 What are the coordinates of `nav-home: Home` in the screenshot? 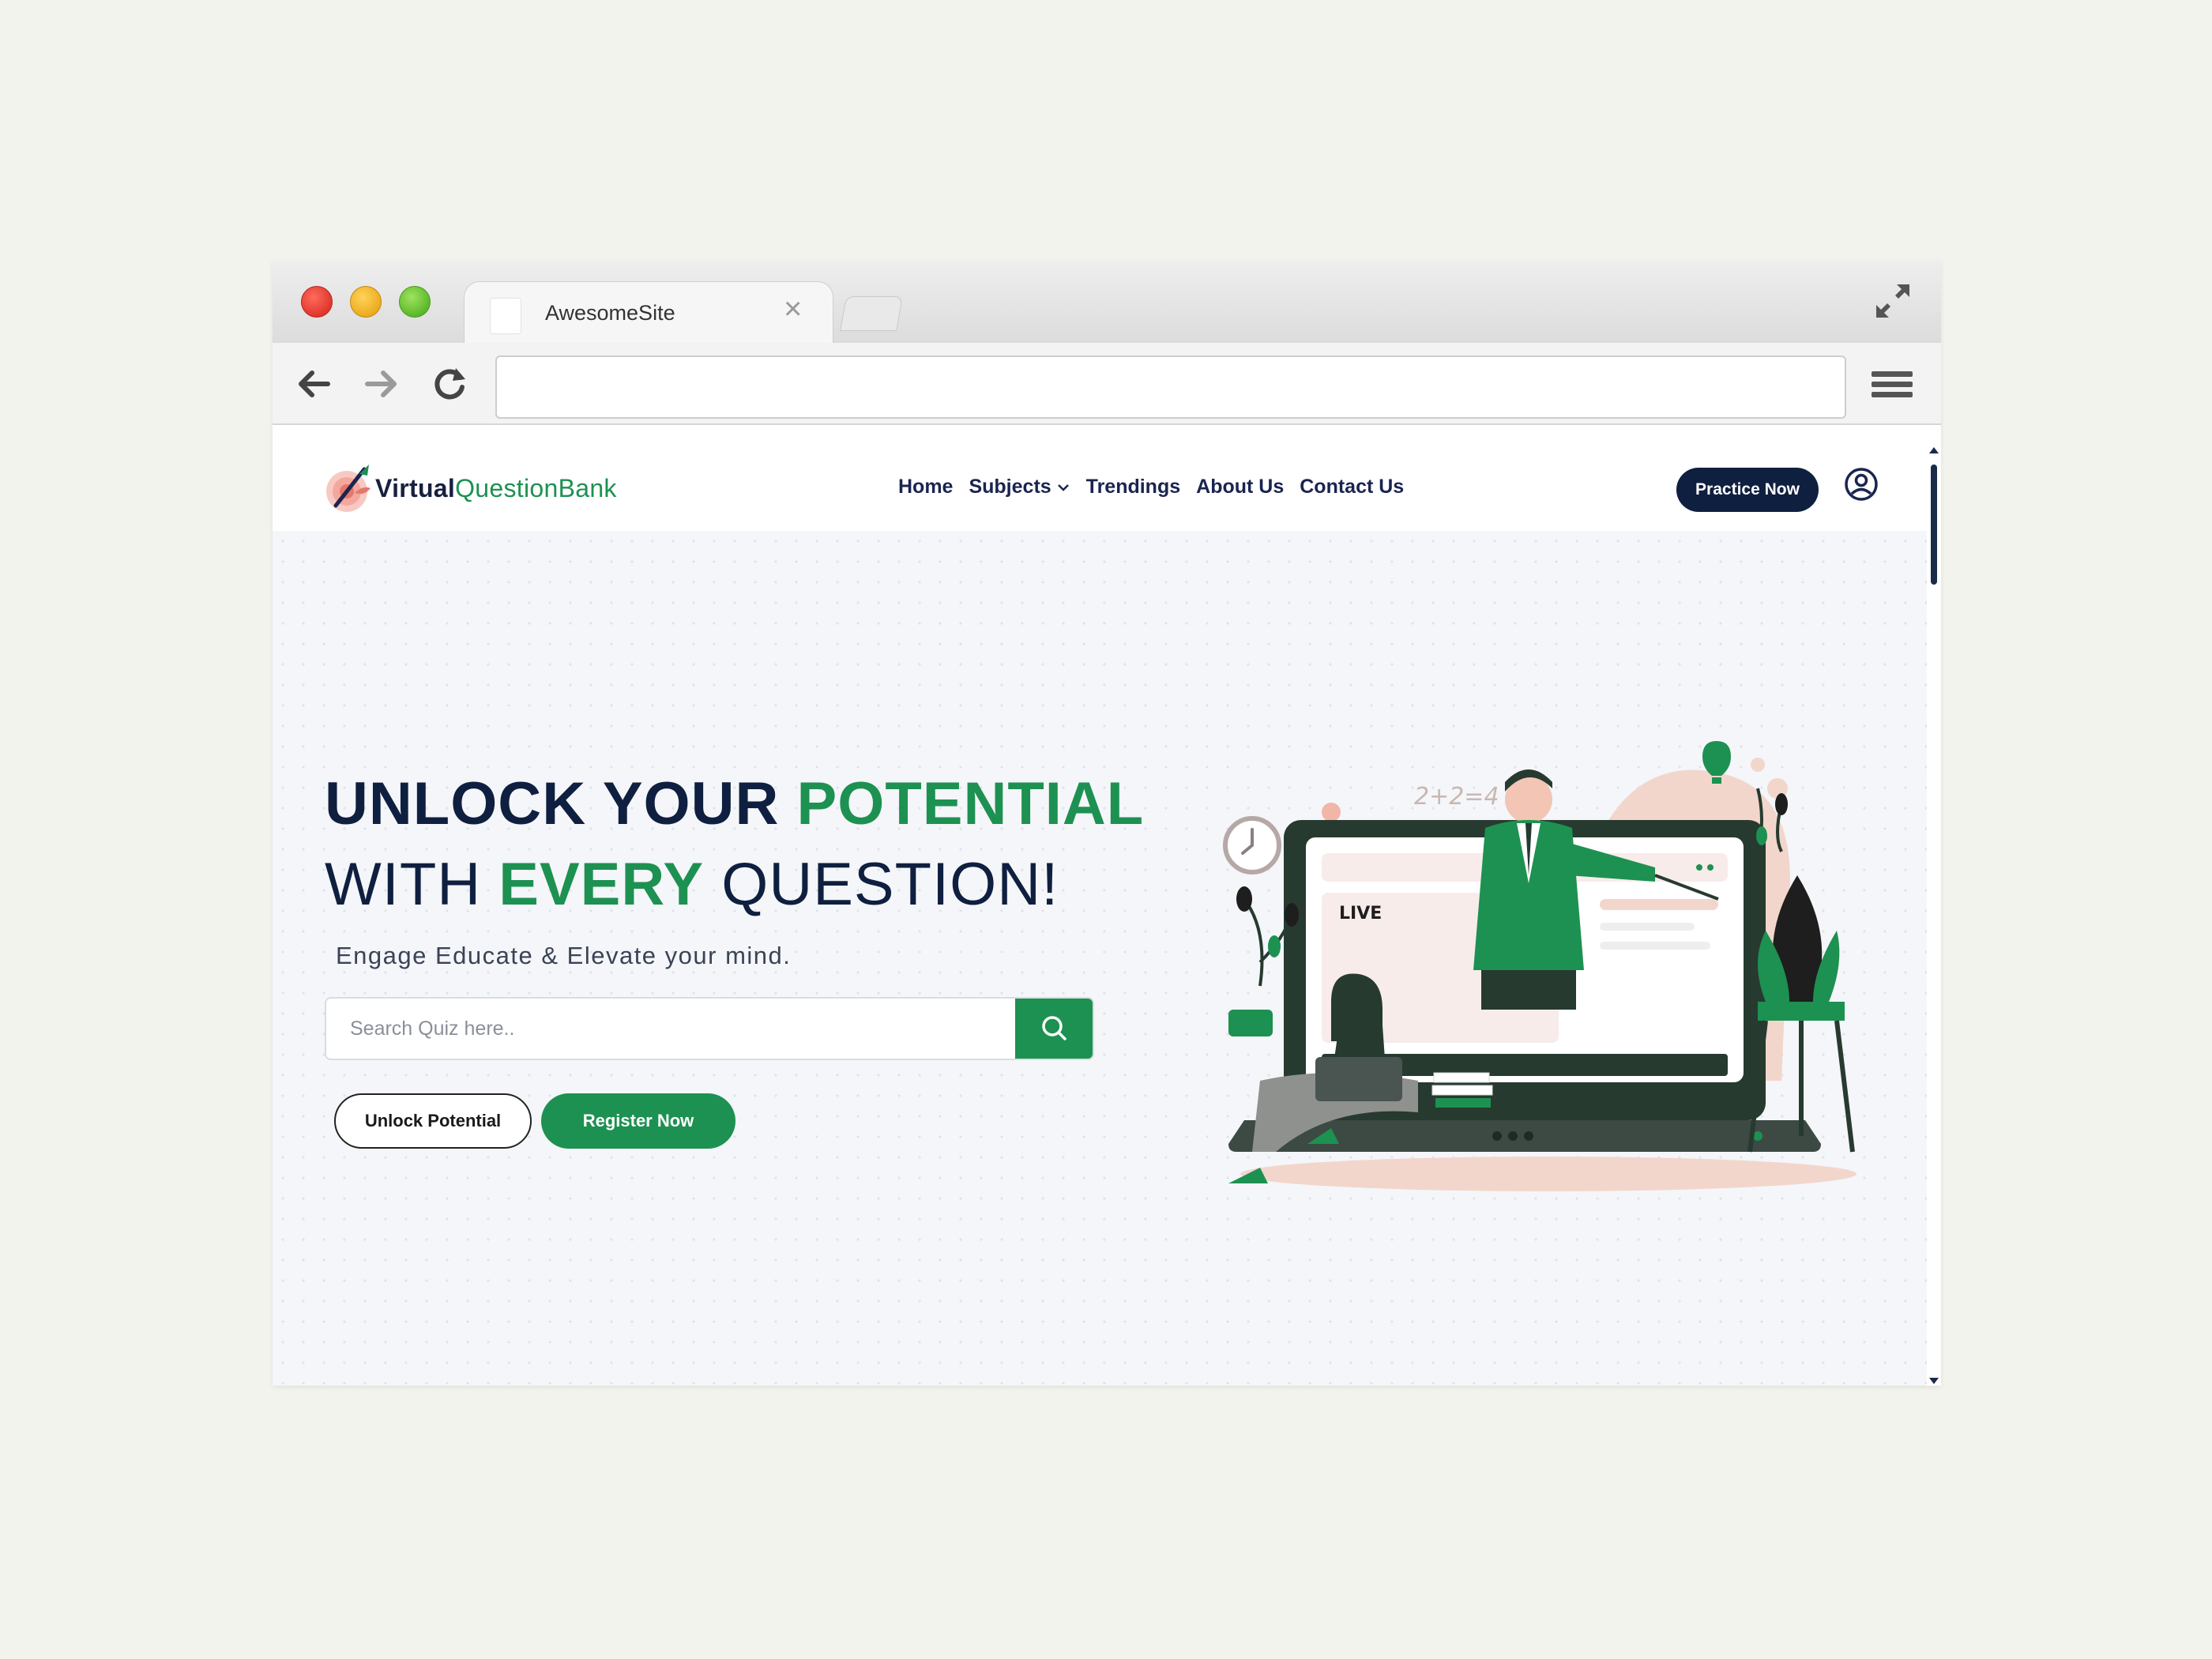 It's located at (925, 487).